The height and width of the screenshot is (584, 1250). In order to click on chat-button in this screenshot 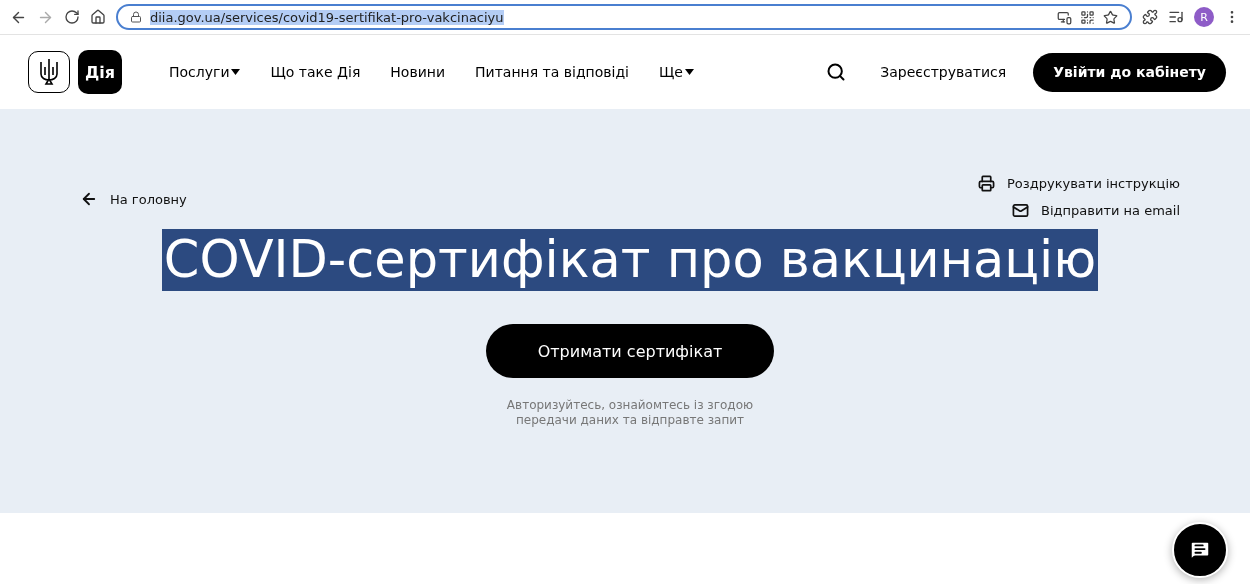, I will do `click(1200, 550)`.